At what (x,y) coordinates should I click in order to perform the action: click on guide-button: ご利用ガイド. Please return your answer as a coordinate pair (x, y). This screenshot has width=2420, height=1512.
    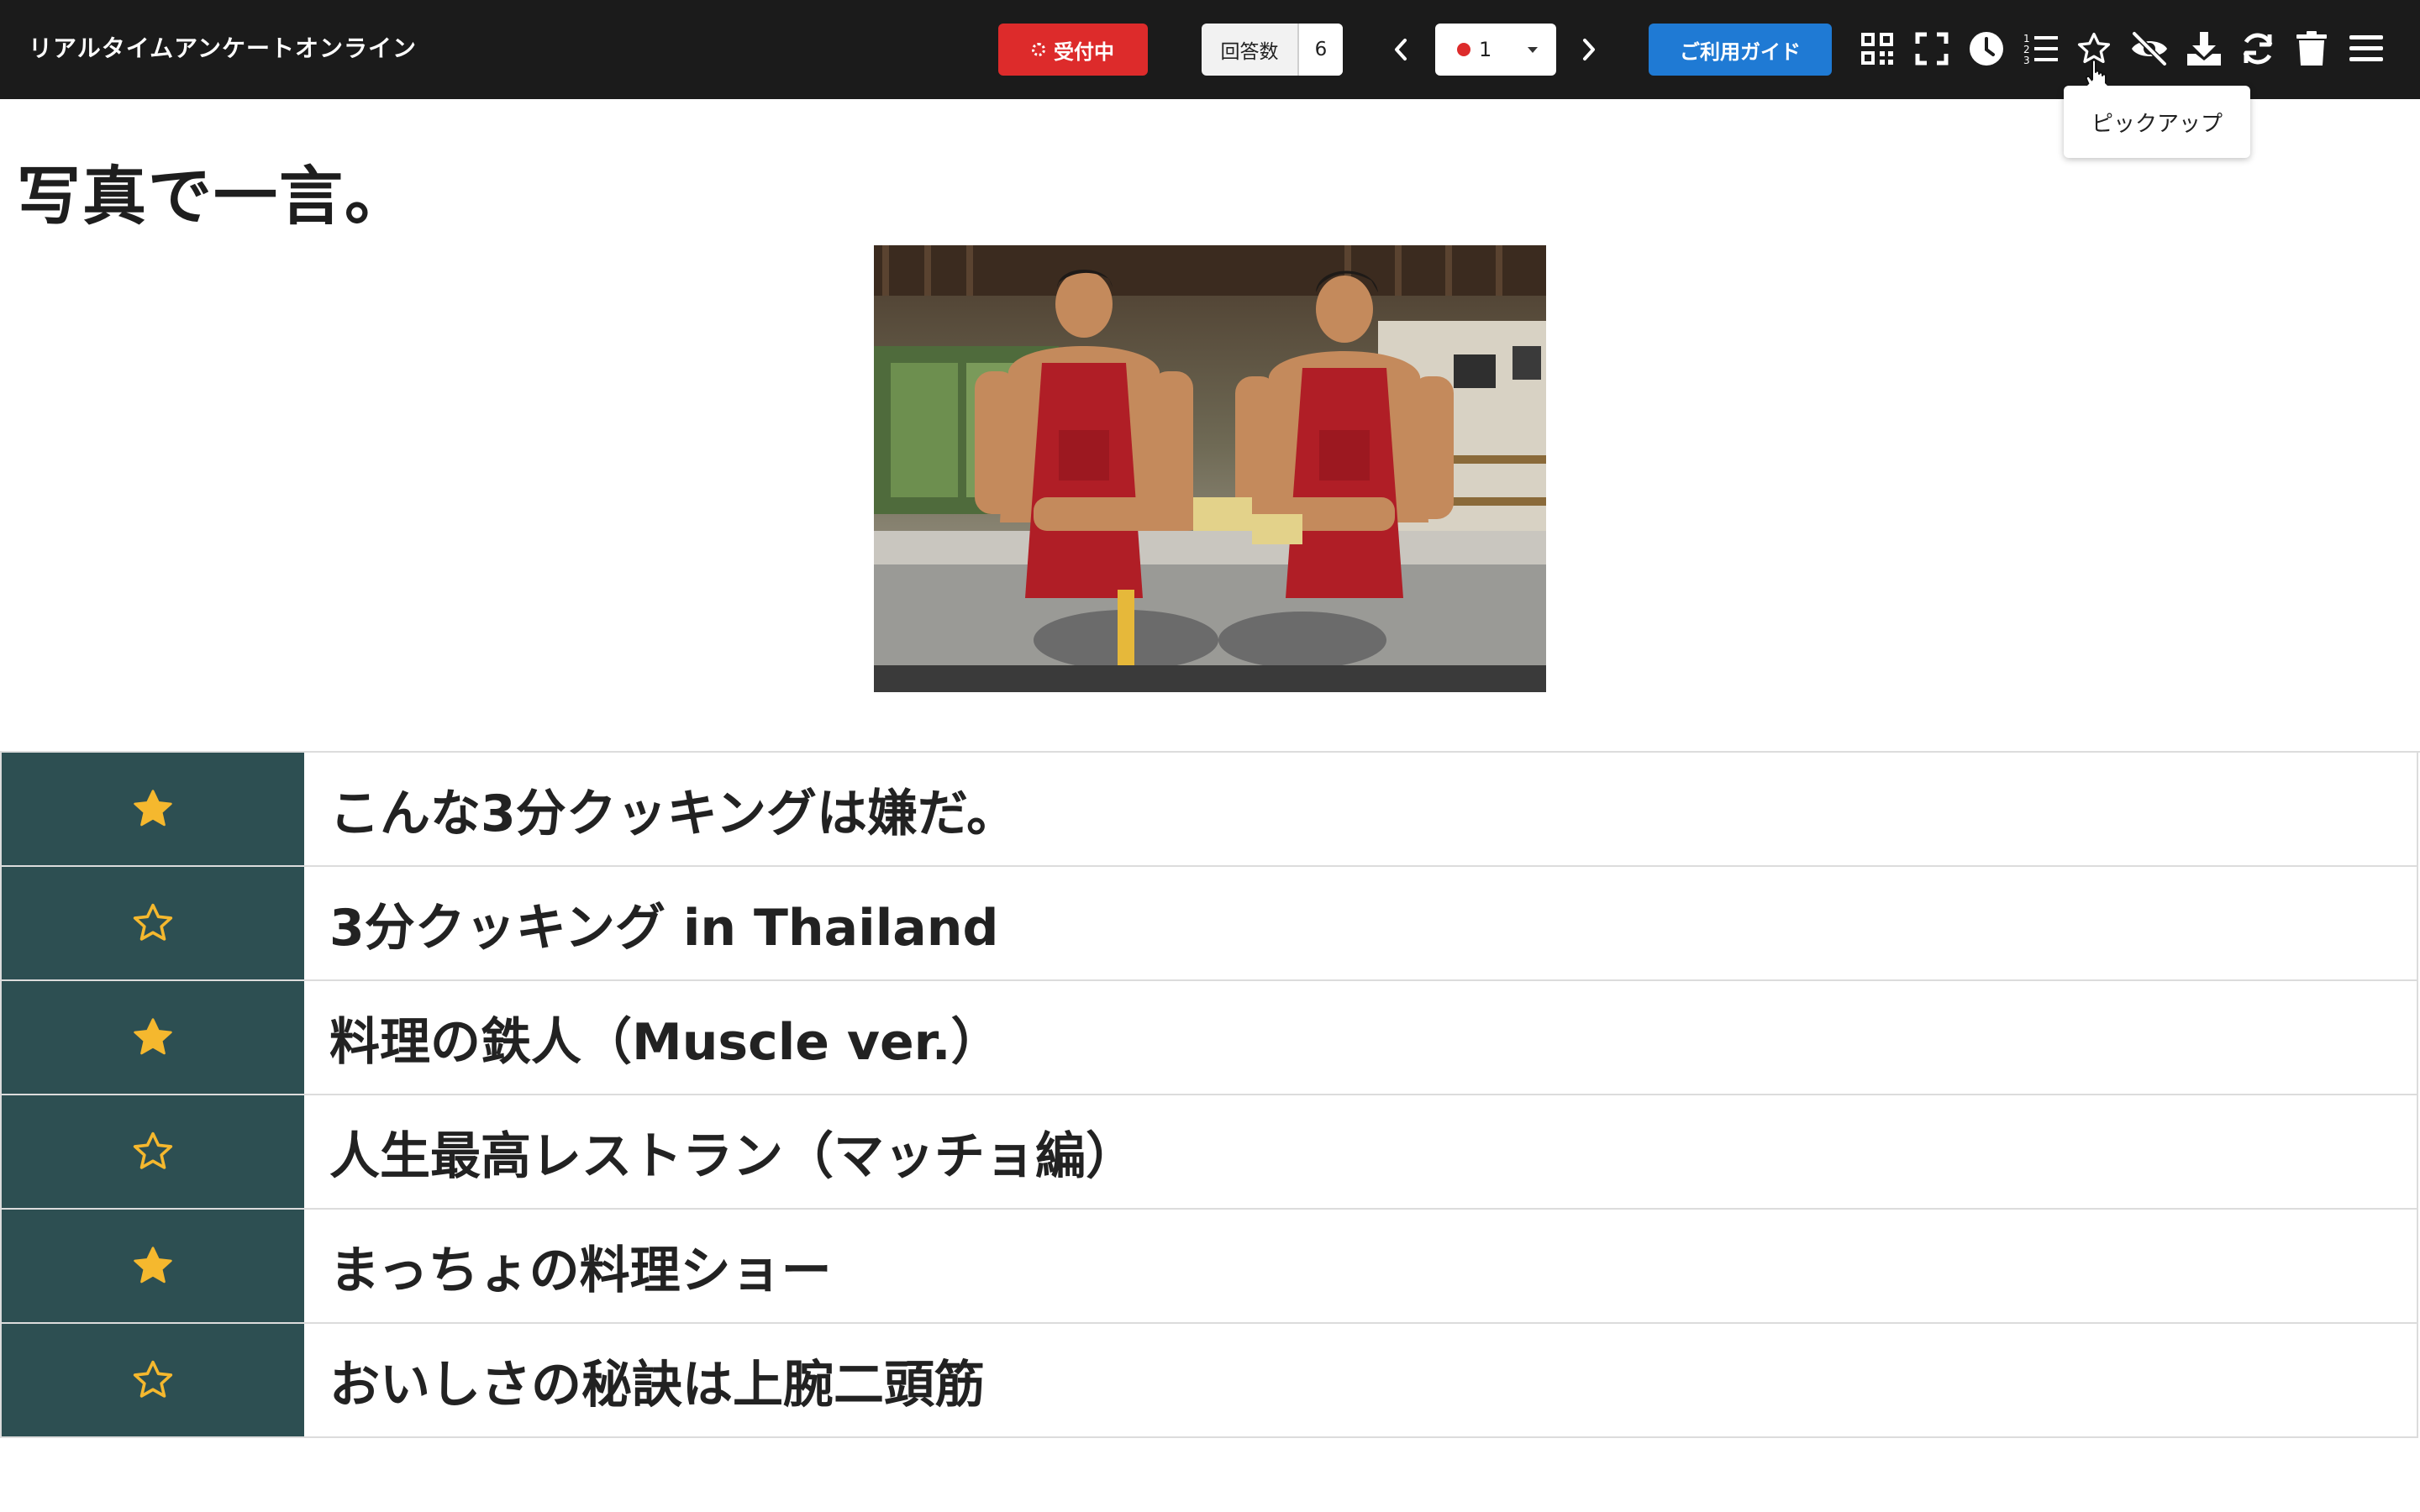
    Looking at the image, I should click on (1741, 50).